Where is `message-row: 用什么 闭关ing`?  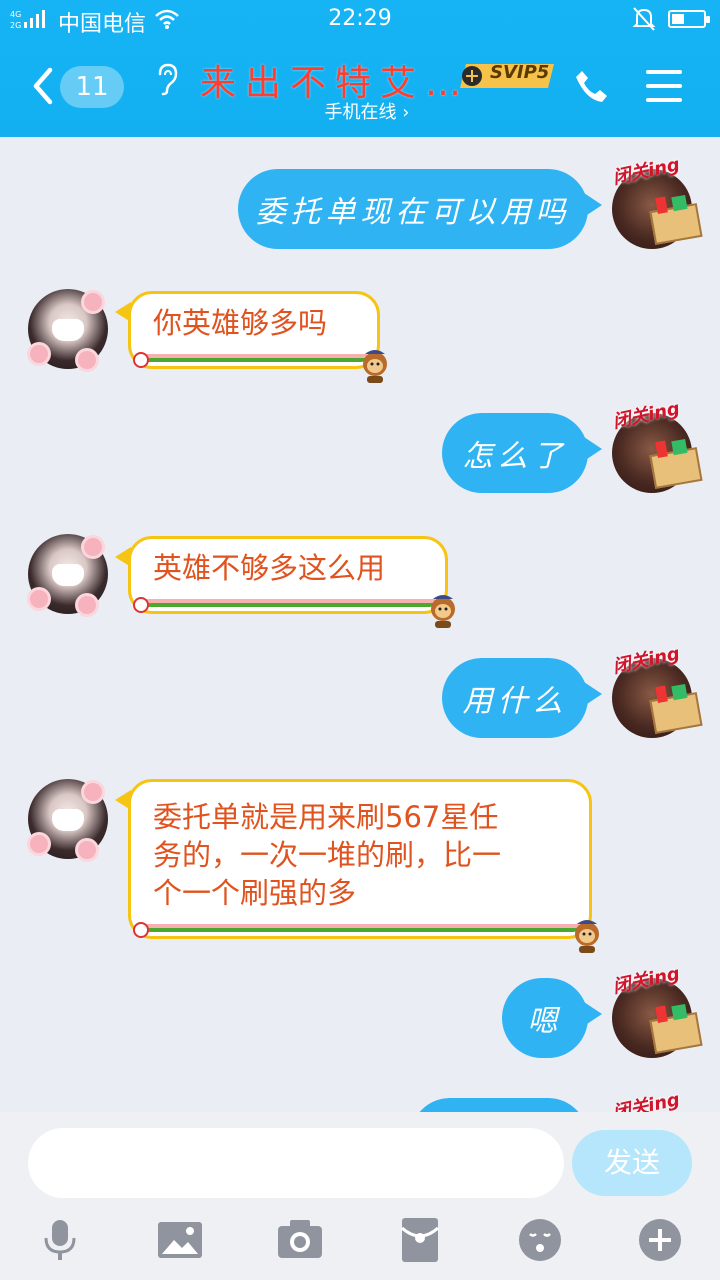 message-row: 用什么 闭关ing is located at coordinates (360, 702).